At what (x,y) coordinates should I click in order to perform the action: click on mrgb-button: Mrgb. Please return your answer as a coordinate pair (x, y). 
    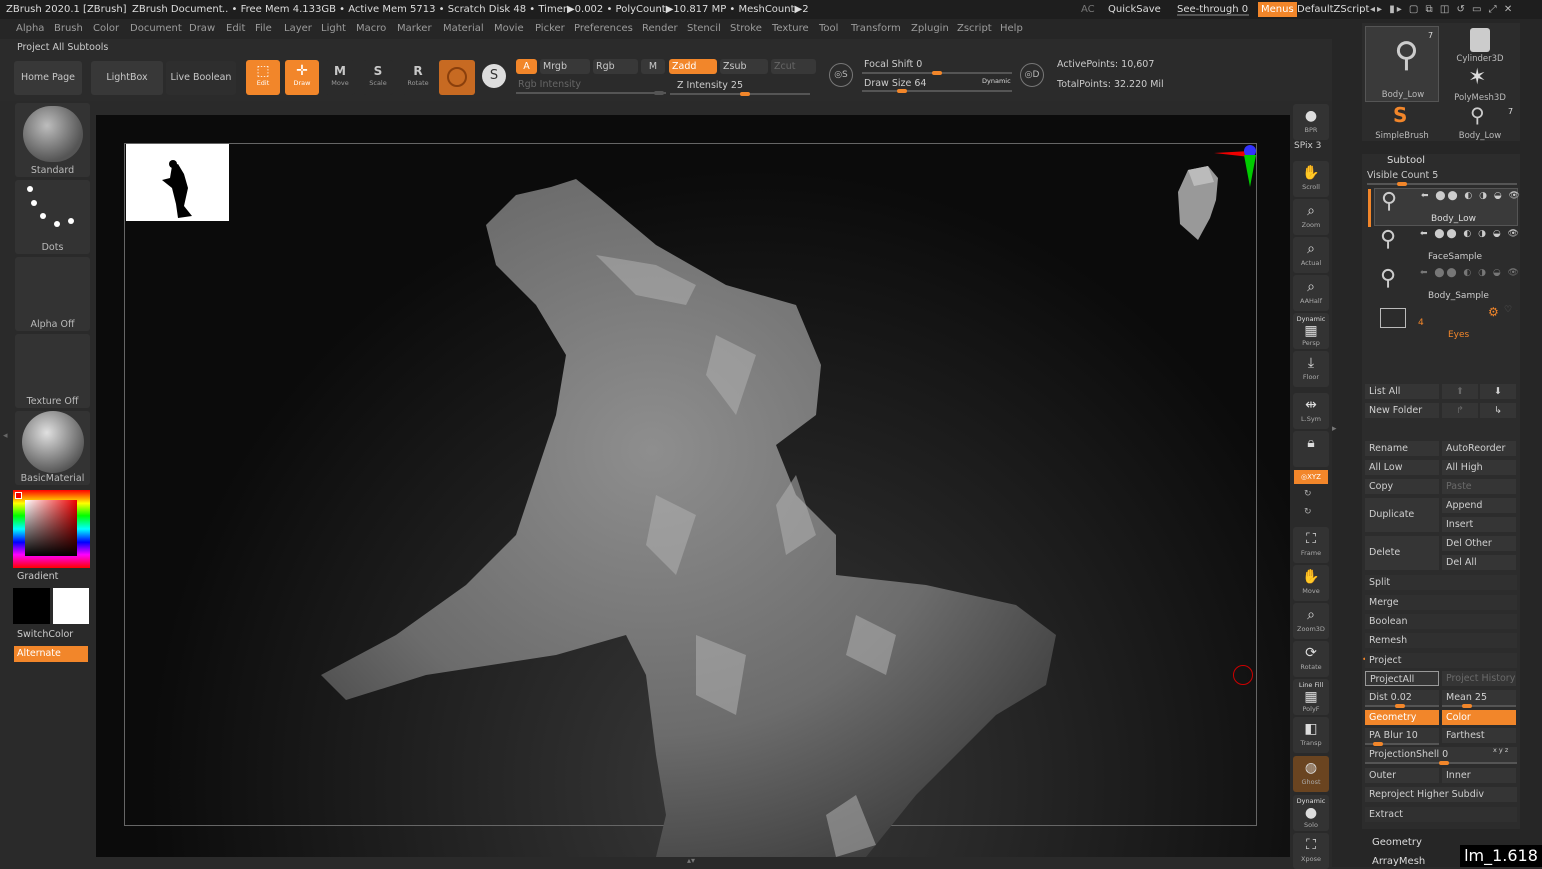
    Looking at the image, I should click on (565, 66).